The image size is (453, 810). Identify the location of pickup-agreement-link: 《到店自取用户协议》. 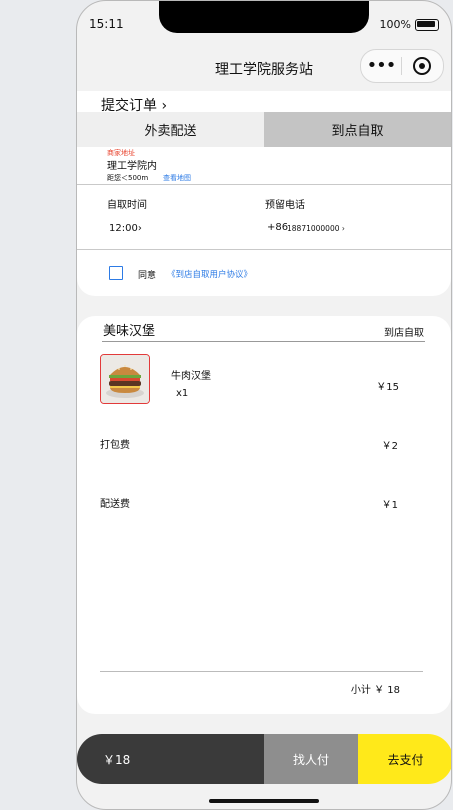
(209, 274).